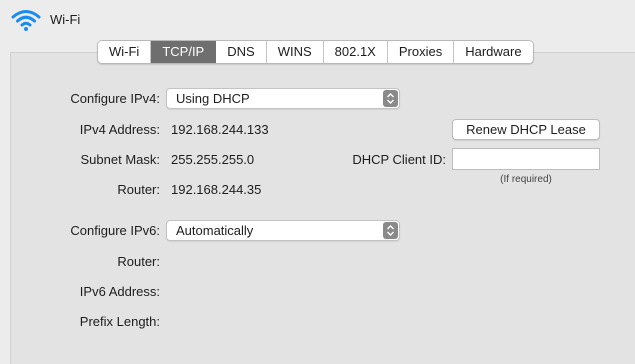 Image resolution: width=635 pixels, height=364 pixels. What do you see at coordinates (526, 159) in the screenshot?
I see `dhcp-client-id-field` at bounding box center [526, 159].